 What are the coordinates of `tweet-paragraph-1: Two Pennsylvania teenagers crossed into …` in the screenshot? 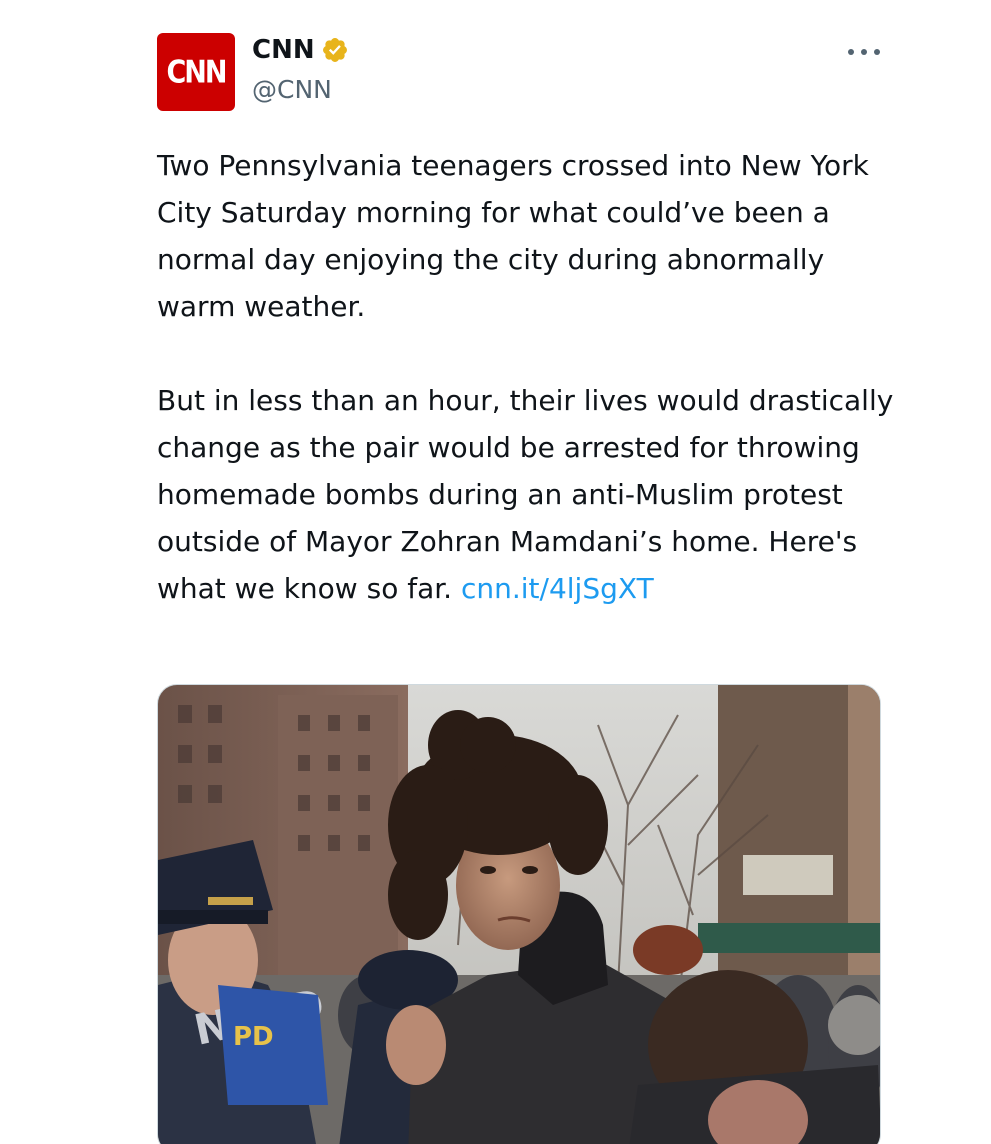 It's located at (513, 236).